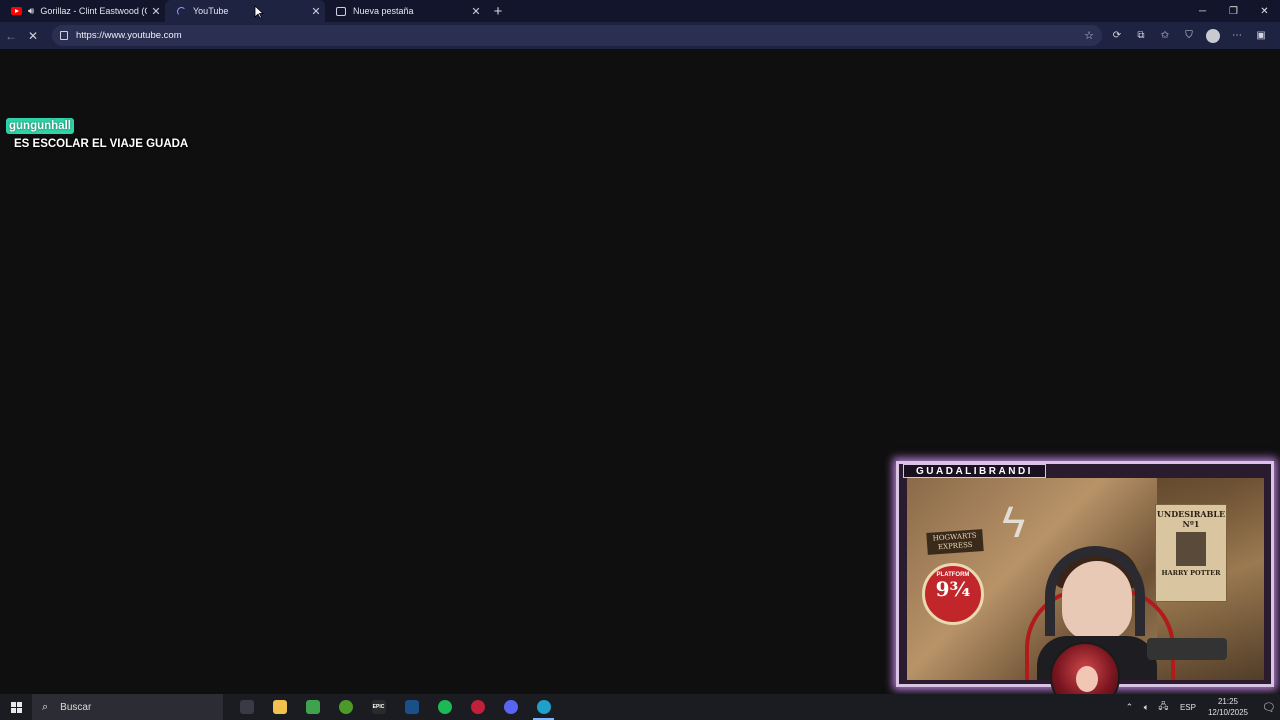 Image resolution: width=1280 pixels, height=720 pixels. Describe the element at coordinates (1237, 35) in the screenshot. I see `more-menu-icon: ⋯` at that location.